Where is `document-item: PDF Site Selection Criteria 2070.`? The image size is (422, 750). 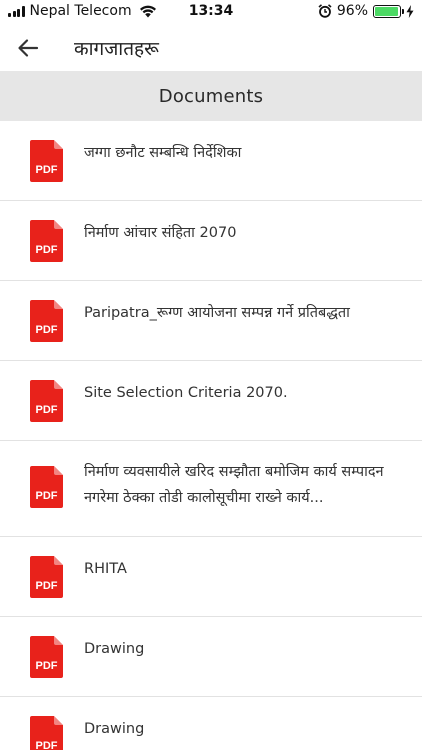
document-item: PDF Site Selection Criteria 2070. is located at coordinates (211, 401).